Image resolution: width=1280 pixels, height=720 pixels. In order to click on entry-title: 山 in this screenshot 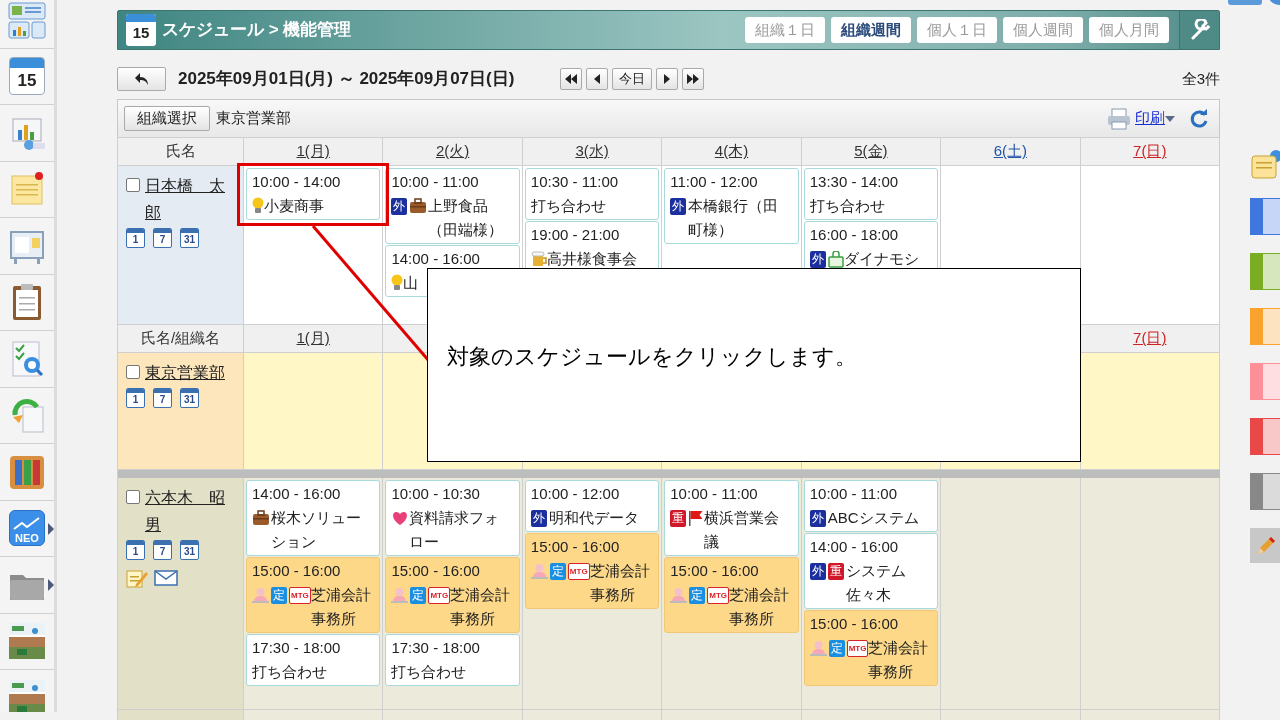, I will do `click(411, 283)`.